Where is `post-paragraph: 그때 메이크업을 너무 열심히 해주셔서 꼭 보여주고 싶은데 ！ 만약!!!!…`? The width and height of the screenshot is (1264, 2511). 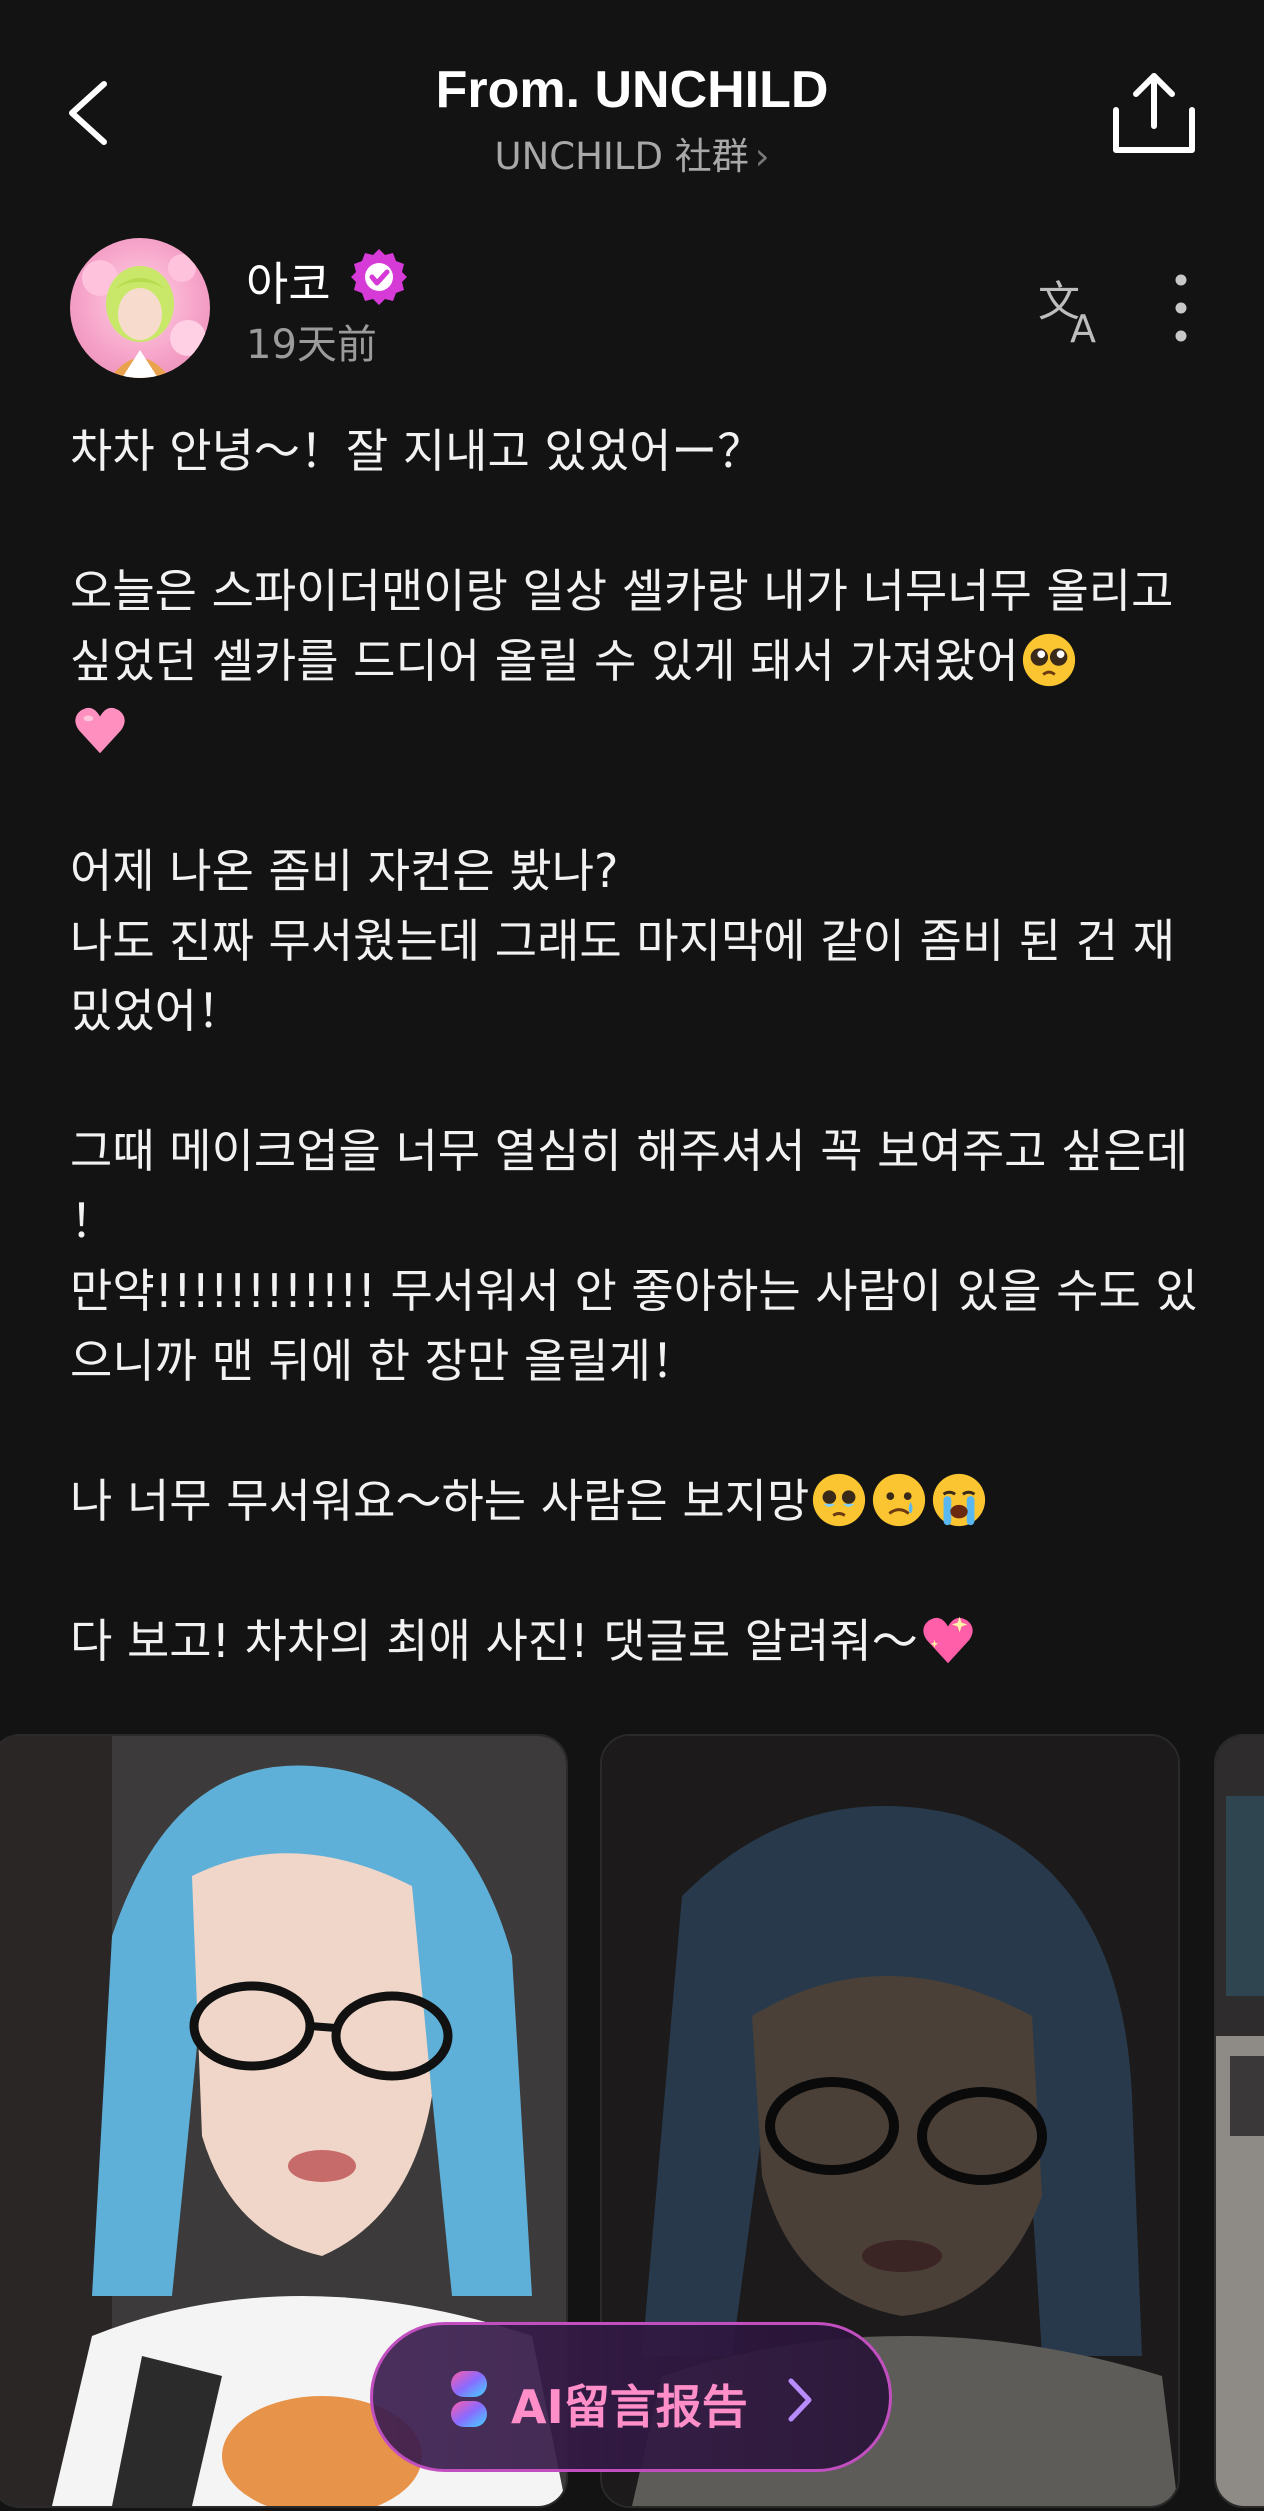 post-paragraph: 그때 메이크업을 너무 열심히 해주셔서 꼭 보여주고 싶은데 ！ 만약!!!!… is located at coordinates (635, 1256).